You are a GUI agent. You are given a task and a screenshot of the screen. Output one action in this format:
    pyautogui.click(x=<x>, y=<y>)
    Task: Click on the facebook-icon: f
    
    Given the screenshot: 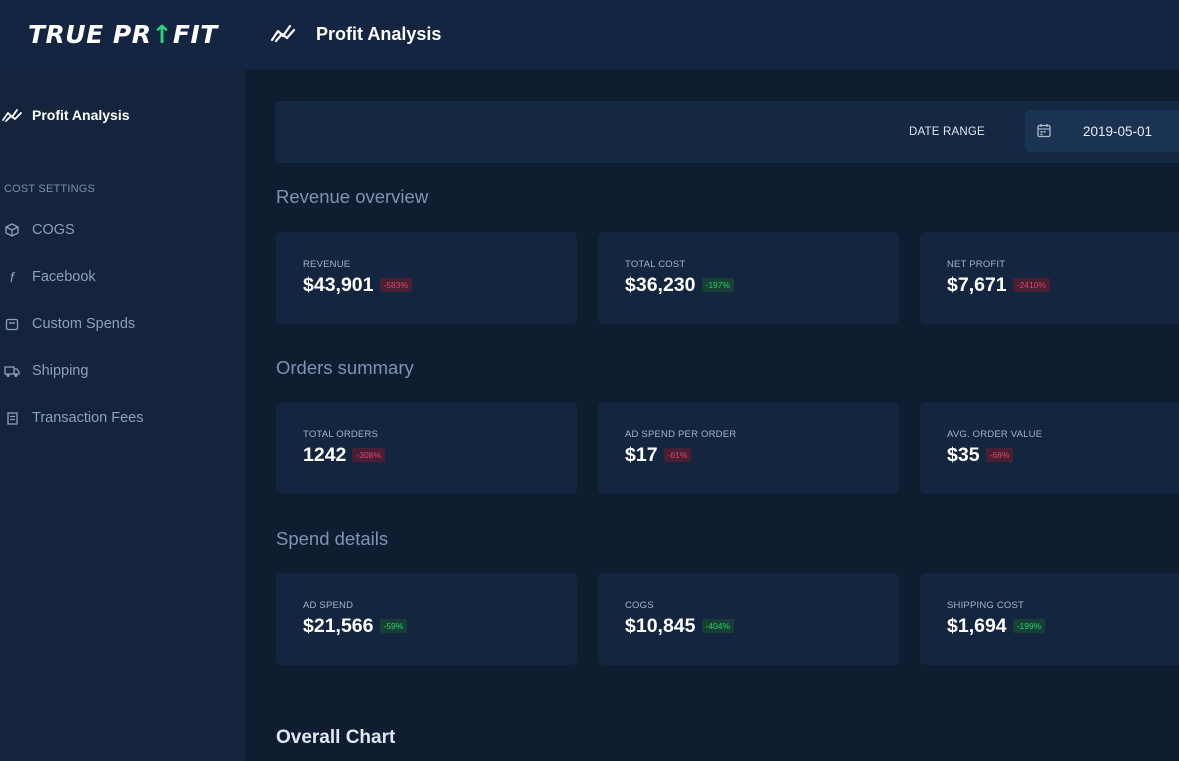 What is the action you would take?
    pyautogui.click(x=12, y=277)
    